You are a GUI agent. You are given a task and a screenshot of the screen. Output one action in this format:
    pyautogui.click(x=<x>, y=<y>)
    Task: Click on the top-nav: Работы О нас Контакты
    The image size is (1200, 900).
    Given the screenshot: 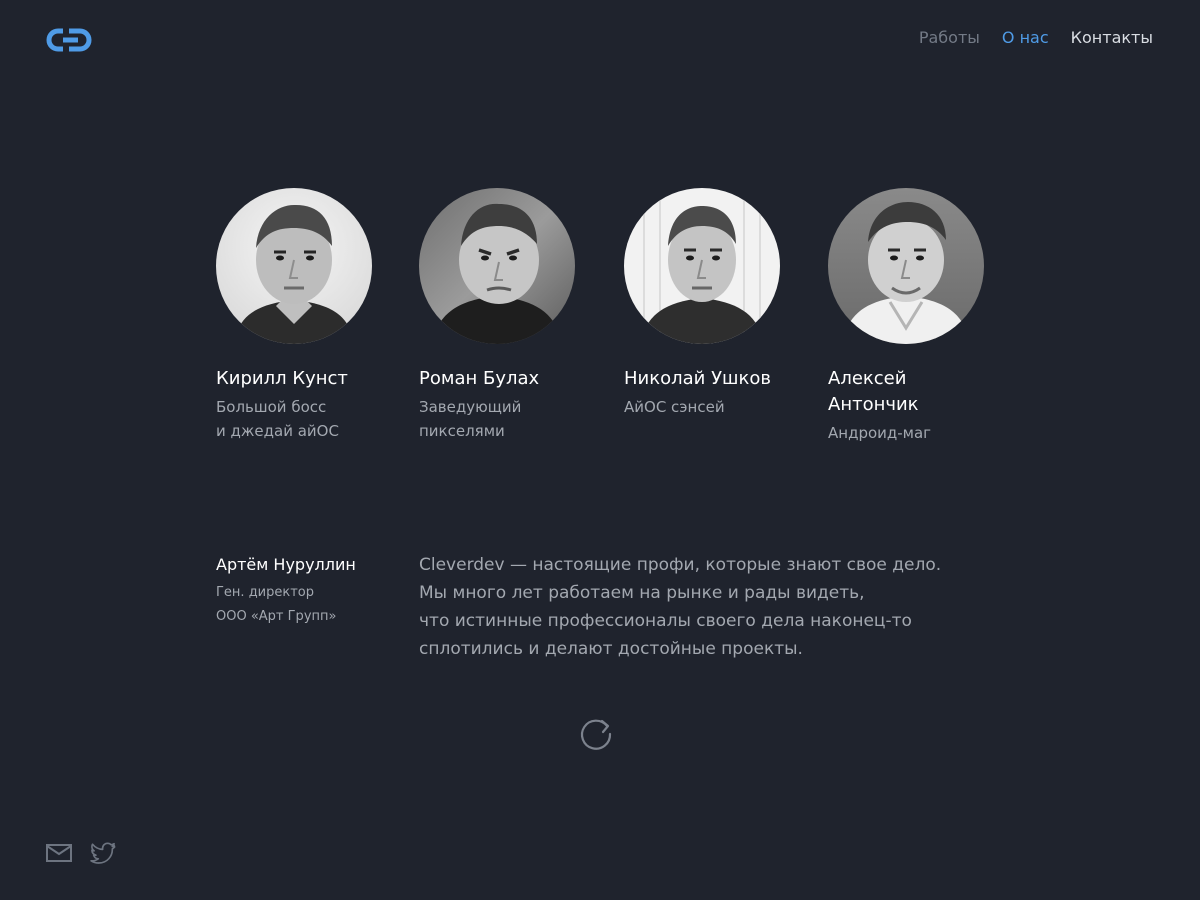 What is the action you would take?
    pyautogui.click(x=1036, y=38)
    